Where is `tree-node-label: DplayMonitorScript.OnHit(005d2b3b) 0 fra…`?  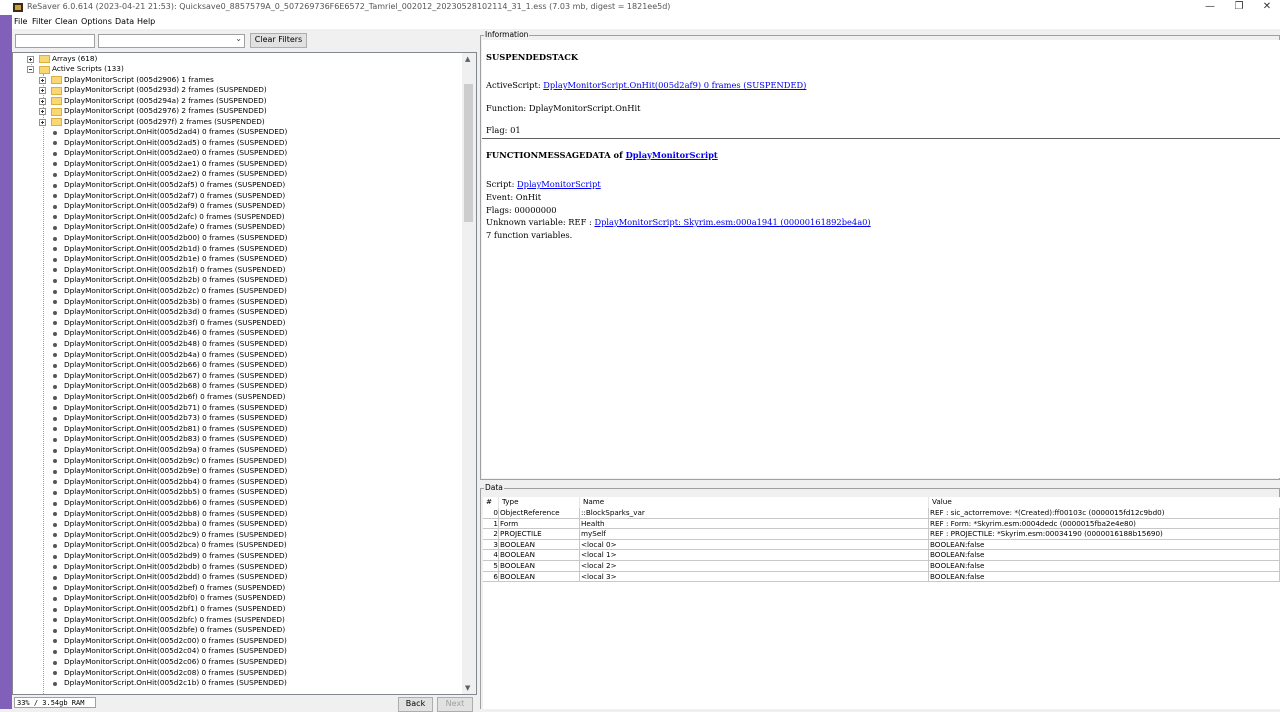
tree-node-label: DplayMonitorScript.OnHit(005d2b3b) 0 fra… is located at coordinates (176, 301).